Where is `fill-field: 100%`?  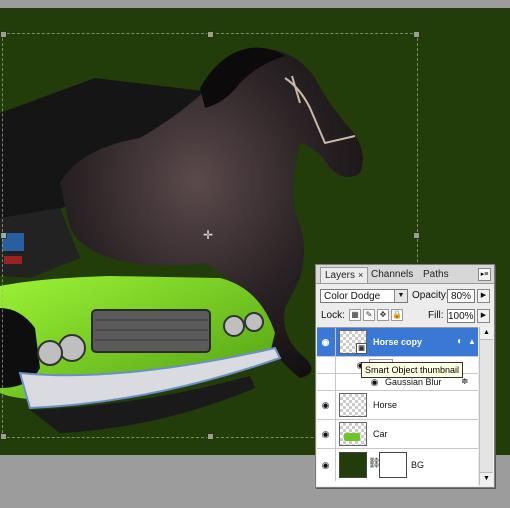
fill-field: 100% is located at coordinates (461, 316).